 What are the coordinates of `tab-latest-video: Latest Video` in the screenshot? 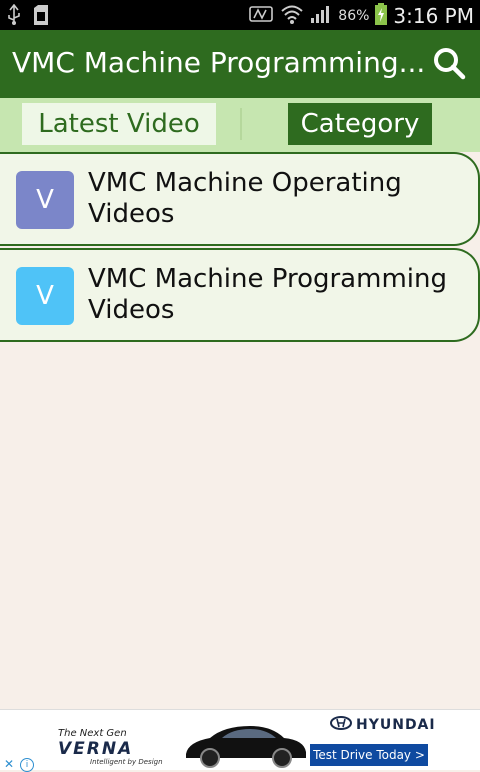 It's located at (119, 124).